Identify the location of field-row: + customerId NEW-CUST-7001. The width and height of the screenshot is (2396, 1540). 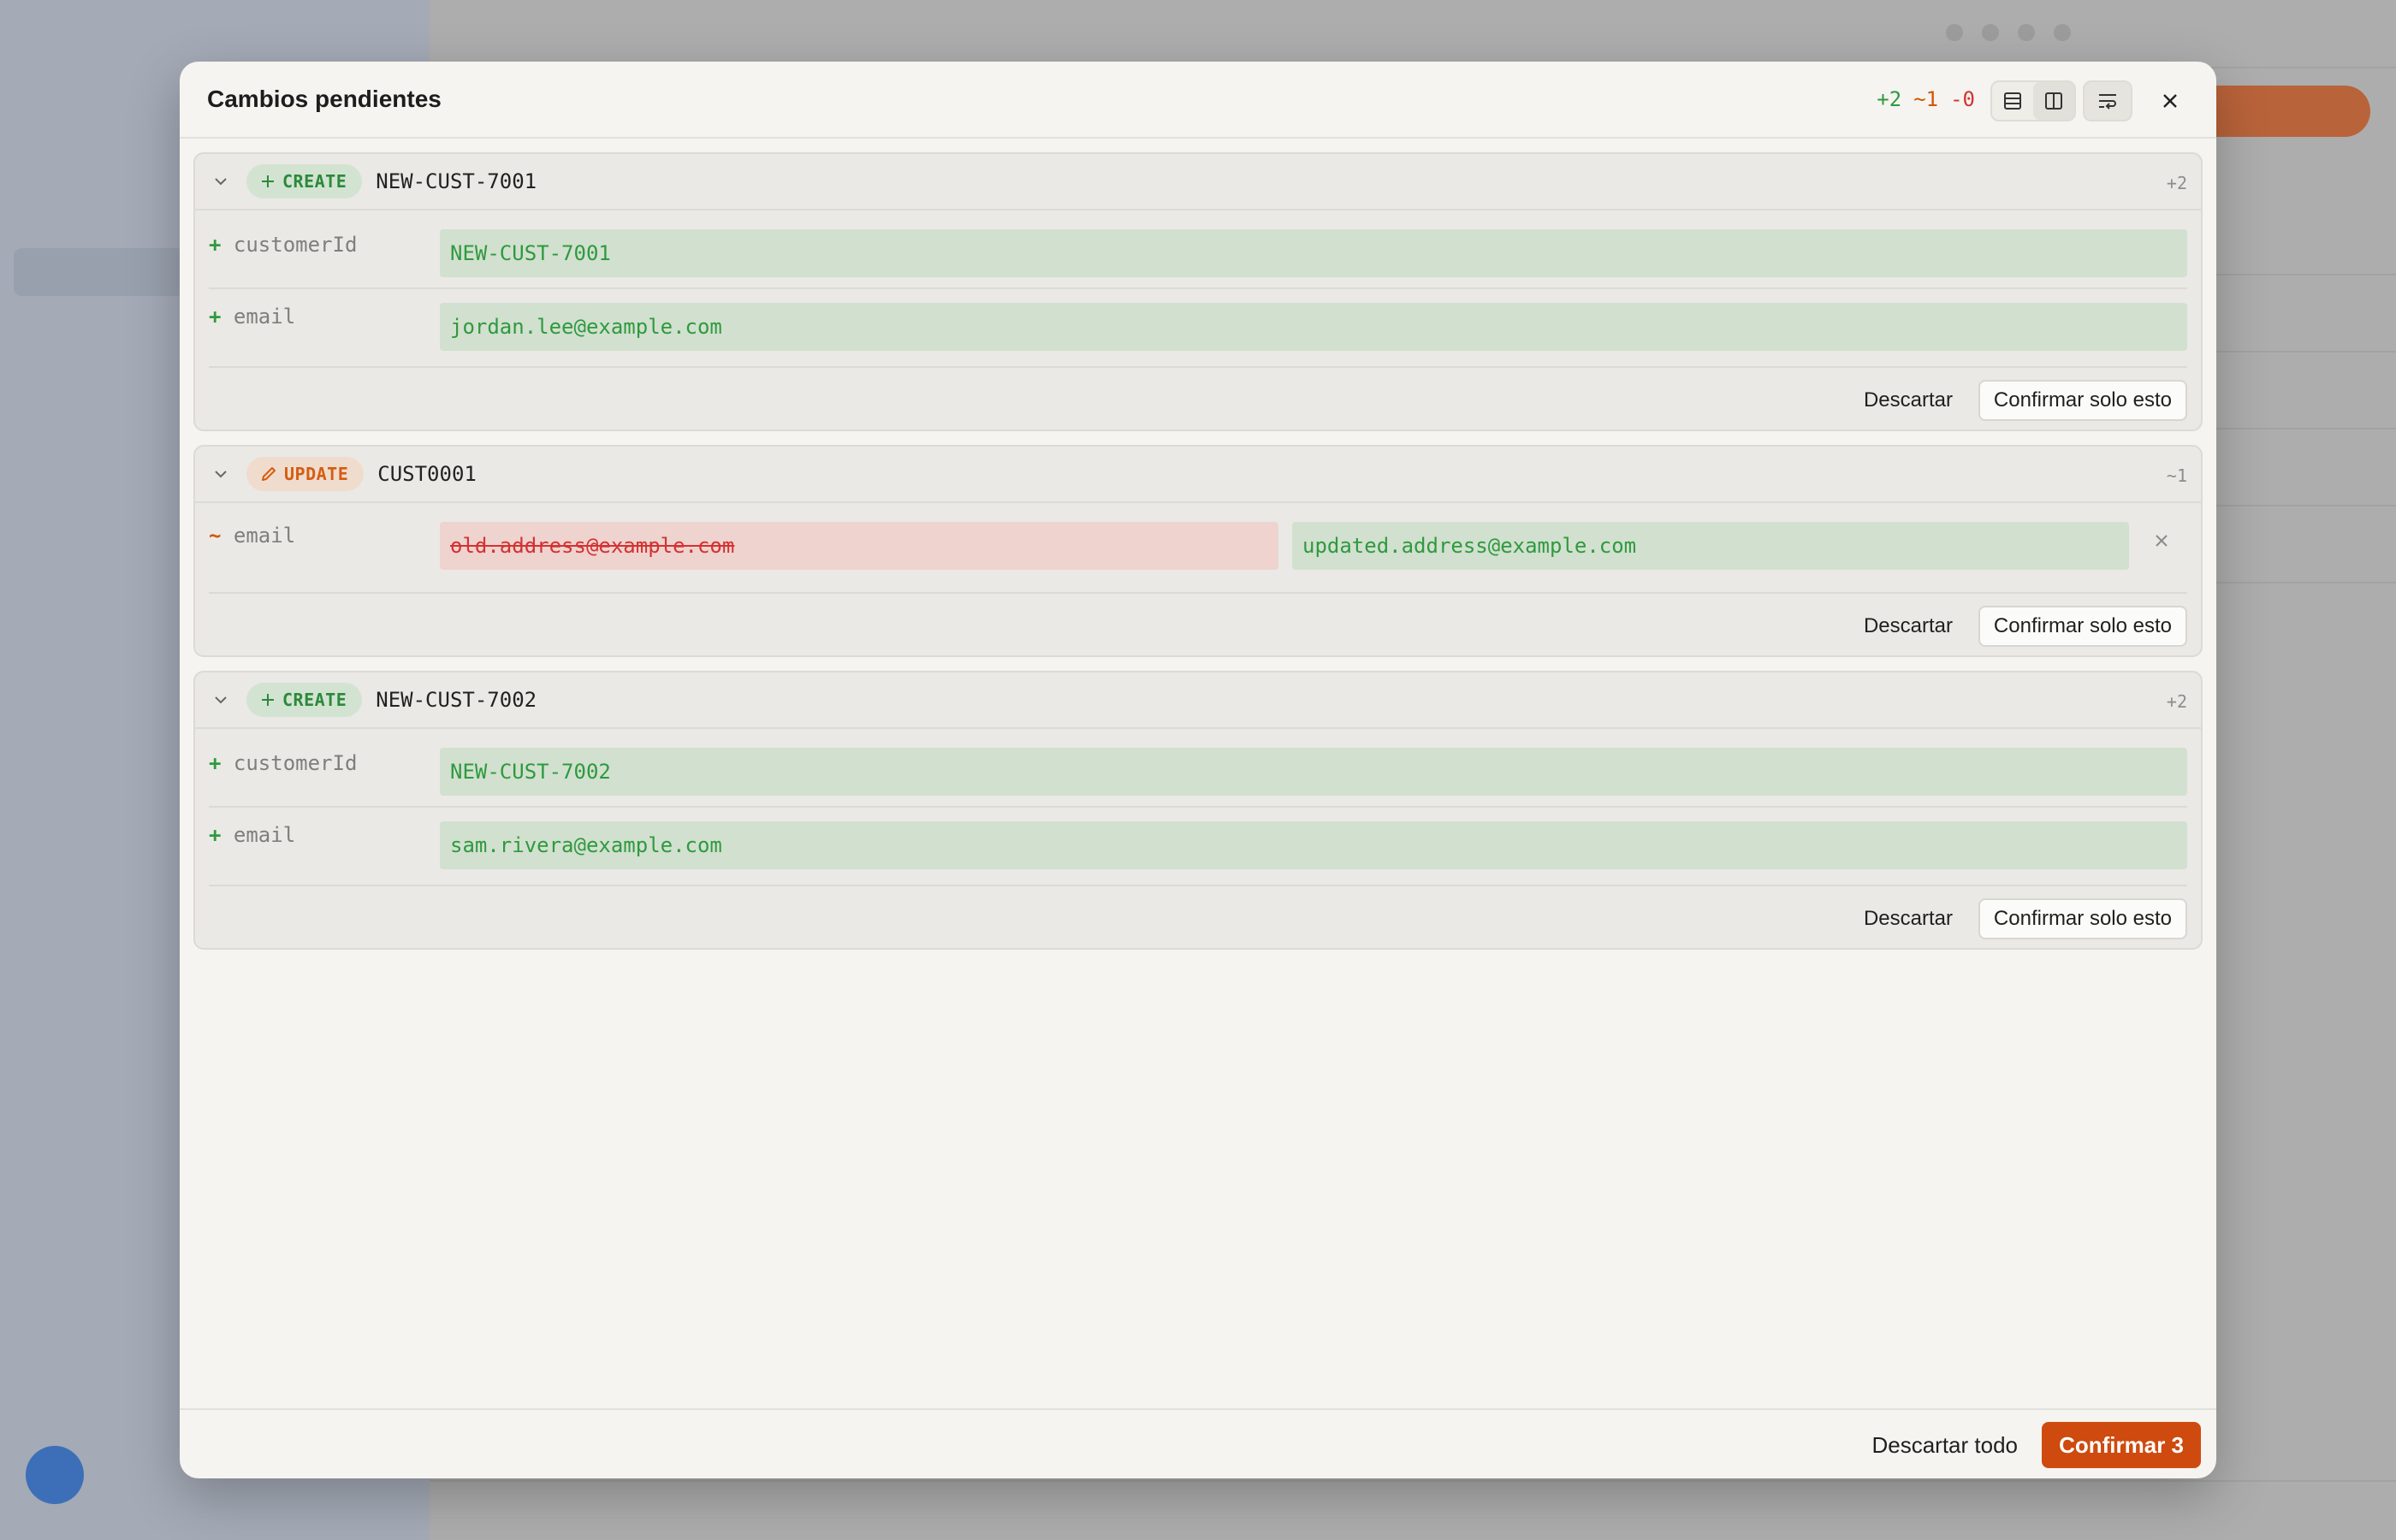
(1198, 249).